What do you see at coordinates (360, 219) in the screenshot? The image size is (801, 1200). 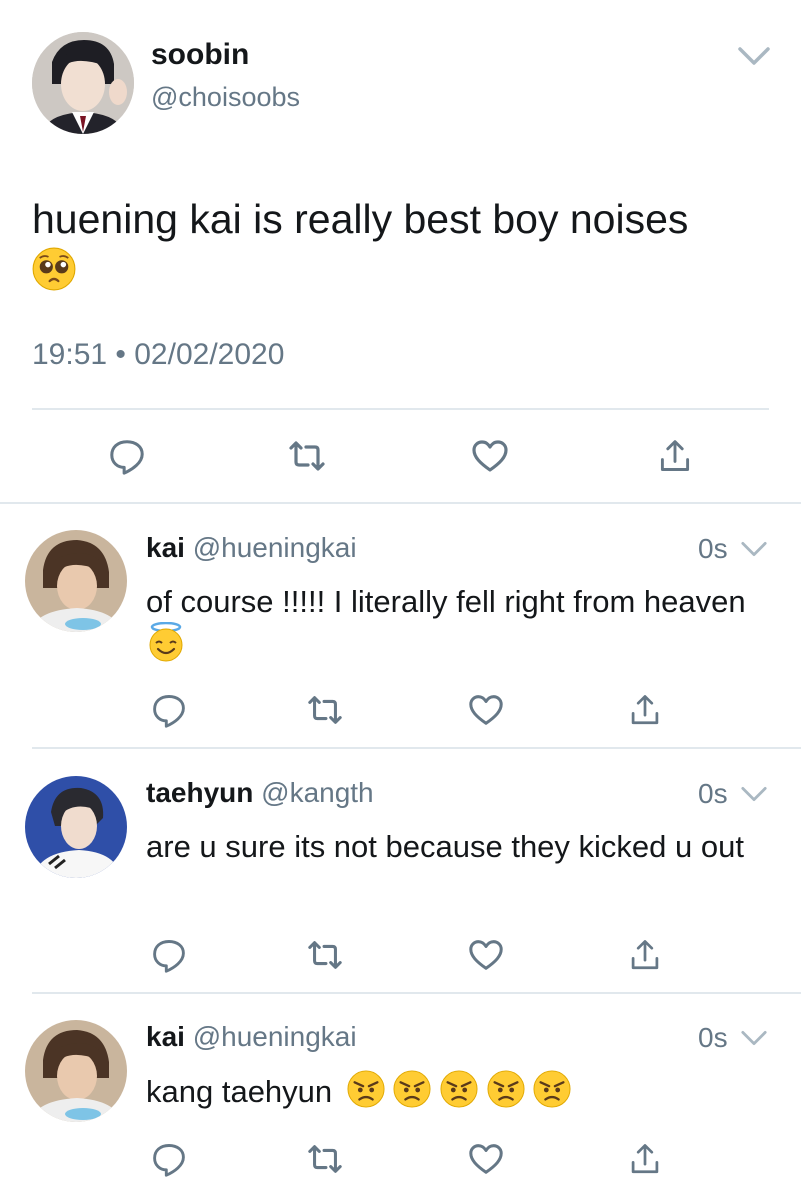 I see `tweet-text: huening kai is really best boy noises` at bounding box center [360, 219].